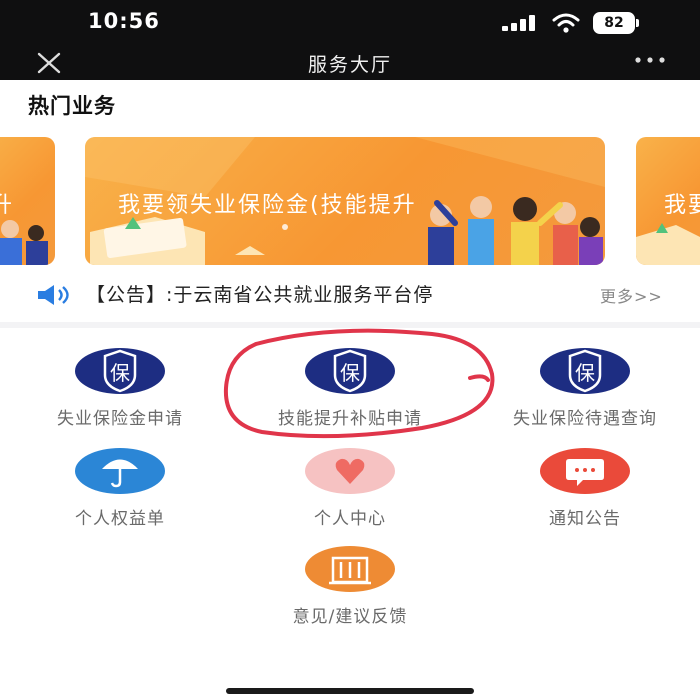  Describe the element at coordinates (585, 471) in the screenshot. I see `chat-bubble-icon` at that location.